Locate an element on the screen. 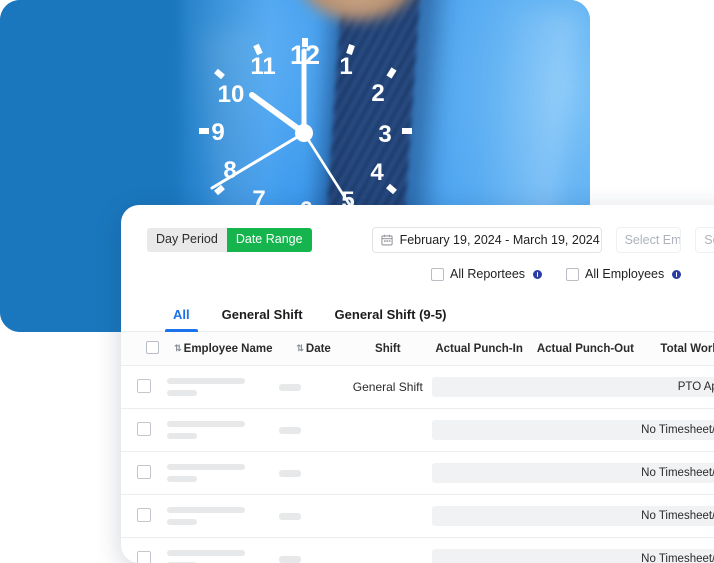 The height and width of the screenshot is (563, 714). day-period-toggle: Day Period is located at coordinates (187, 240).